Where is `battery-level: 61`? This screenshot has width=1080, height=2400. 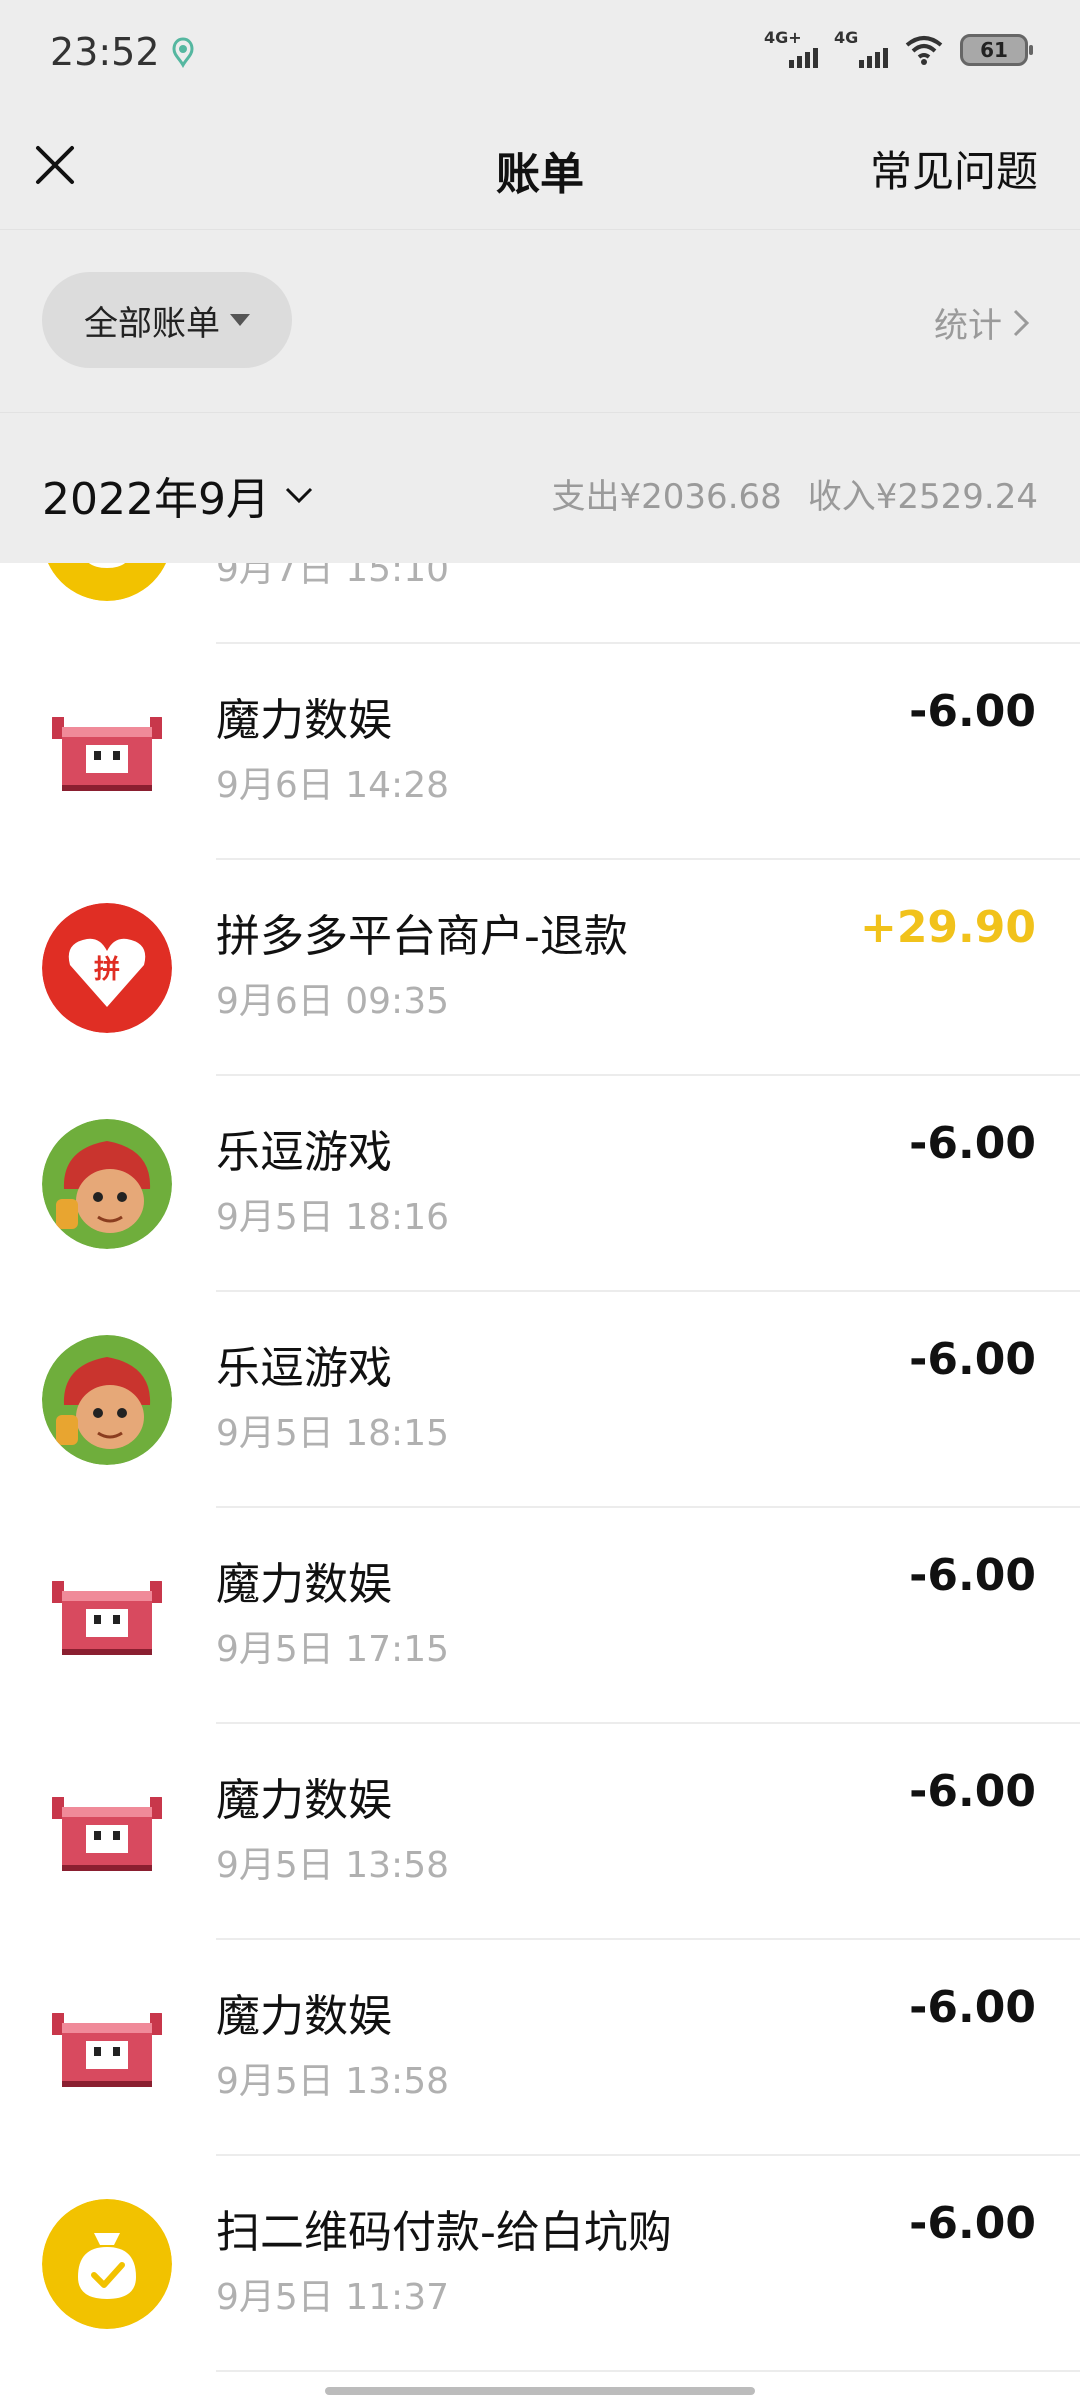
battery-level: 61 is located at coordinates (994, 50).